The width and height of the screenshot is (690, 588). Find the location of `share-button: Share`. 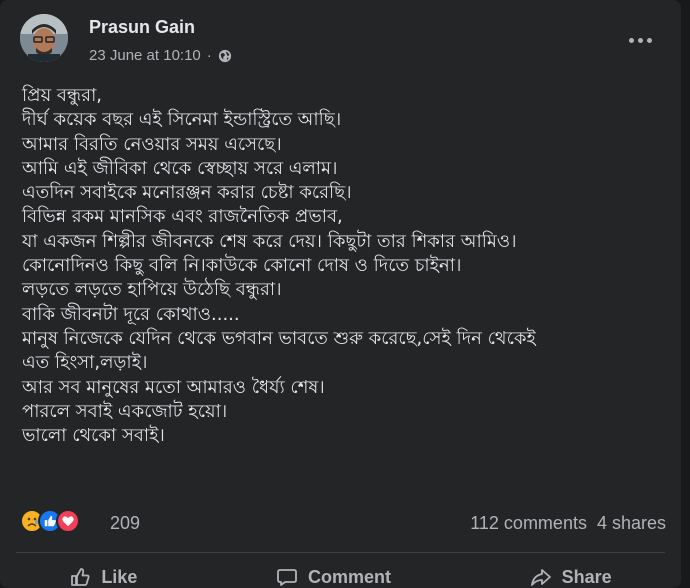

share-button: Share is located at coordinates (571, 577).